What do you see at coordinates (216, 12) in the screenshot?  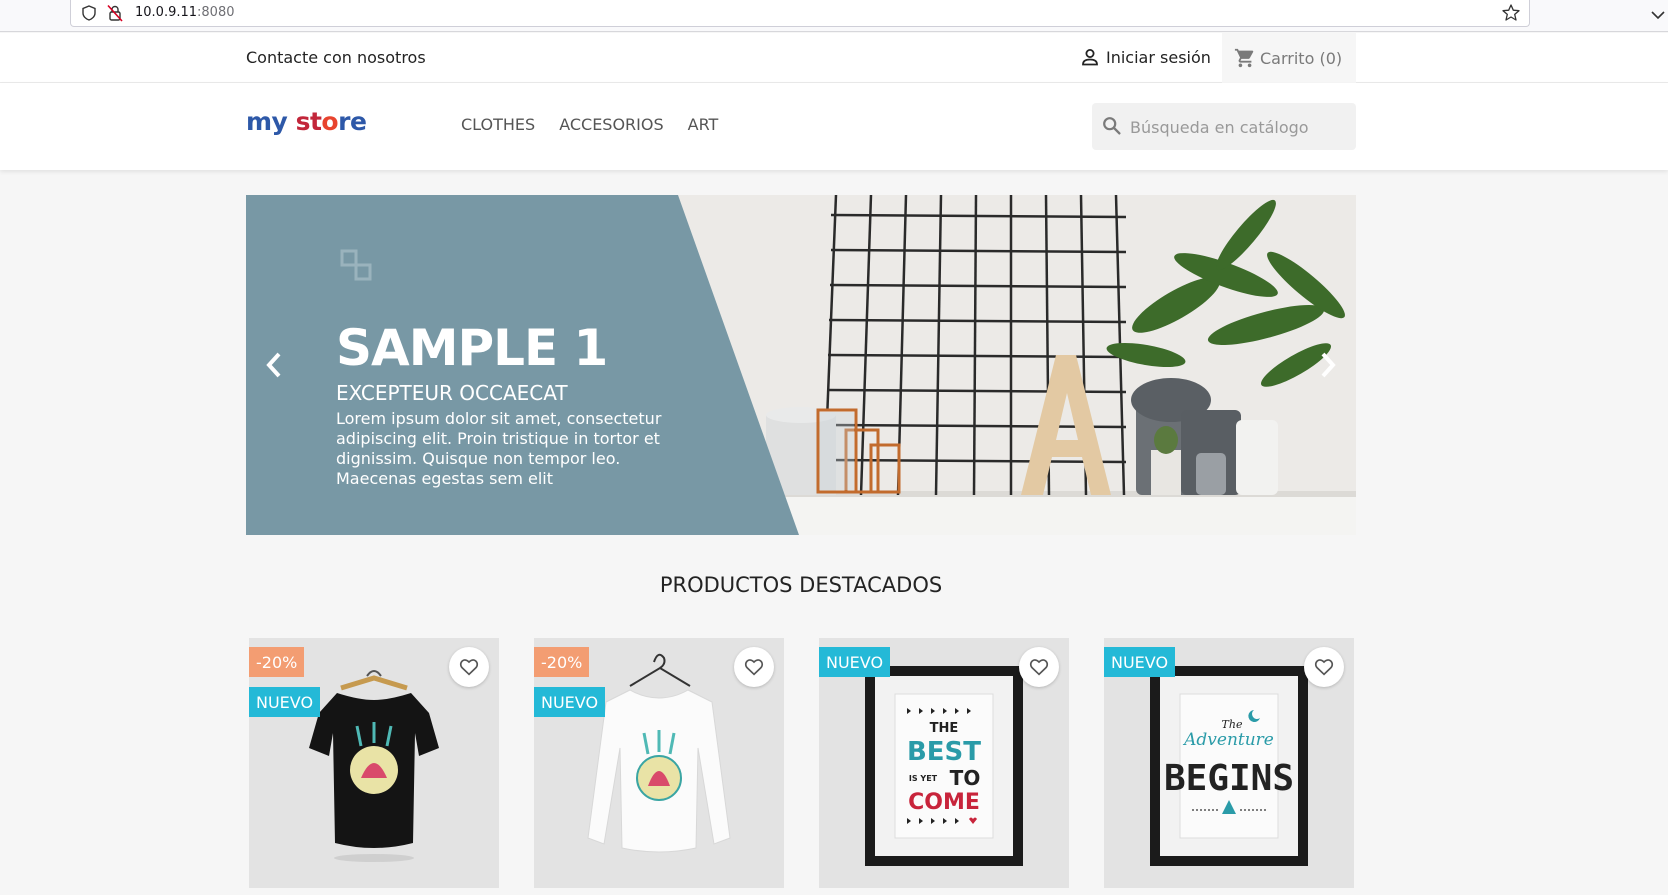 I see `url-port: :8080` at bounding box center [216, 12].